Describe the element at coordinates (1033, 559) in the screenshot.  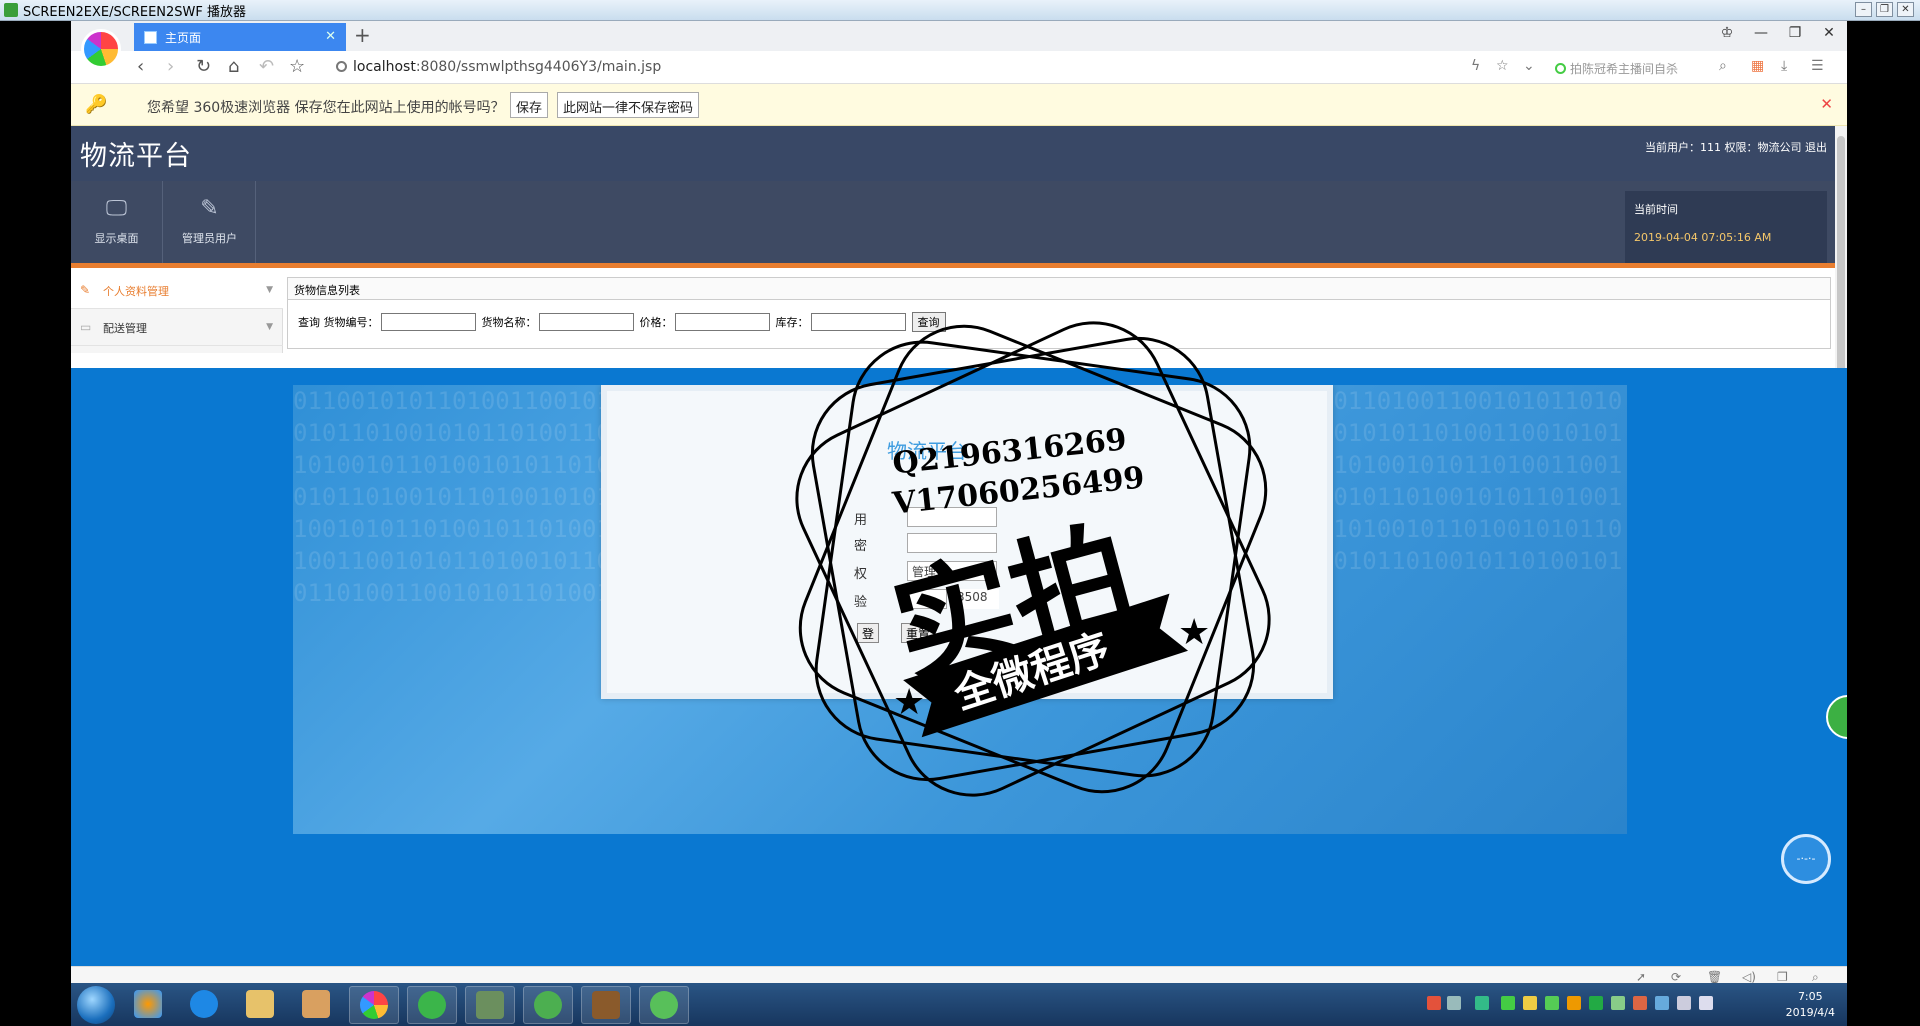
I see `watermark-stamp: Q2196316269 V17060256499 实拍 全微程序 ★ ★` at that location.